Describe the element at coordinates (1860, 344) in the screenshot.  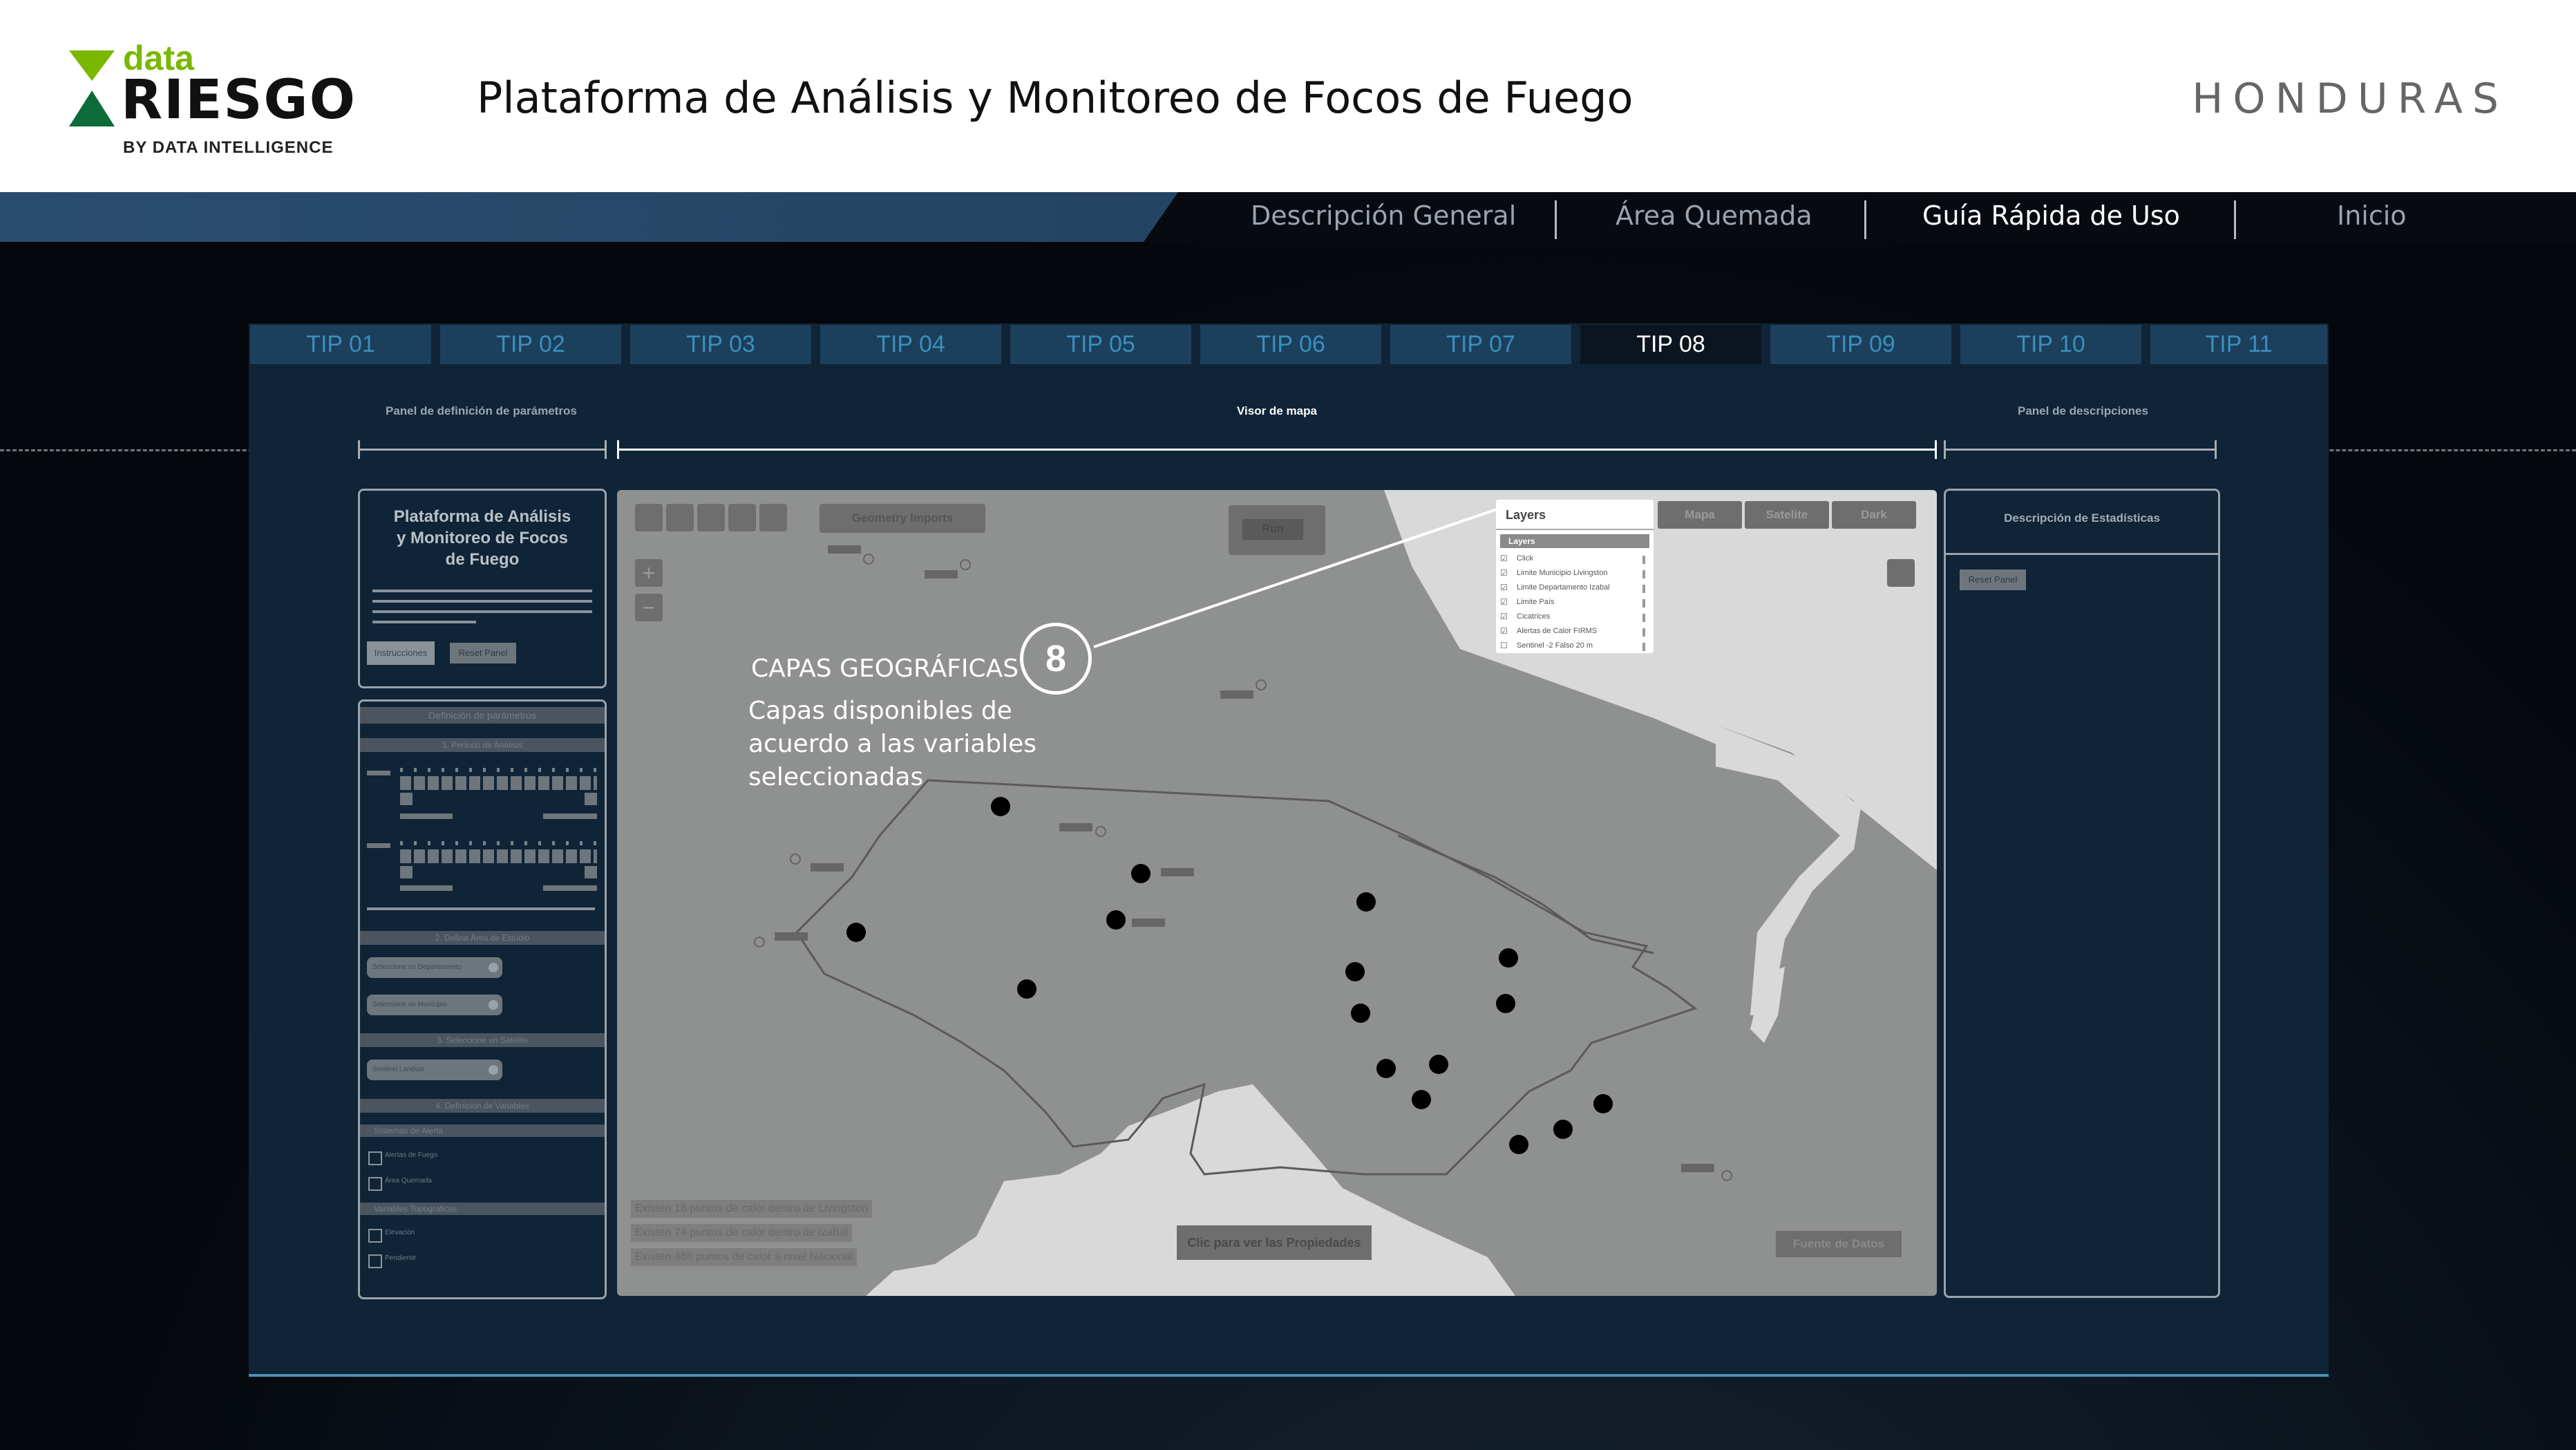
I see `tab-tip-09: TIP 09` at that location.